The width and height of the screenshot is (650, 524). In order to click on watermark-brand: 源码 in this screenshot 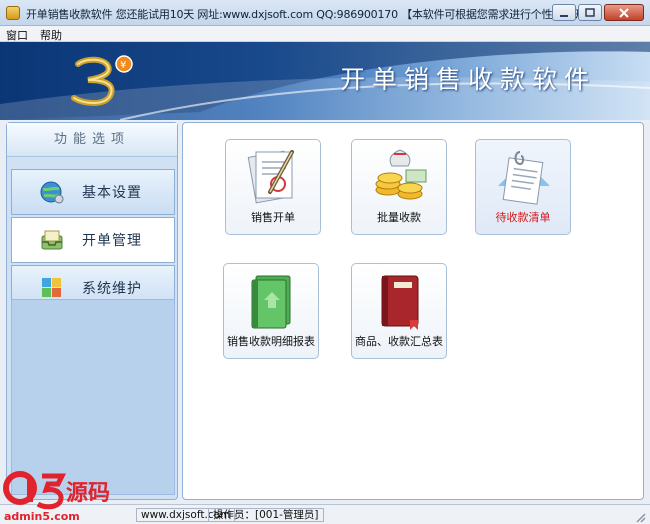, I will do `click(88, 493)`.